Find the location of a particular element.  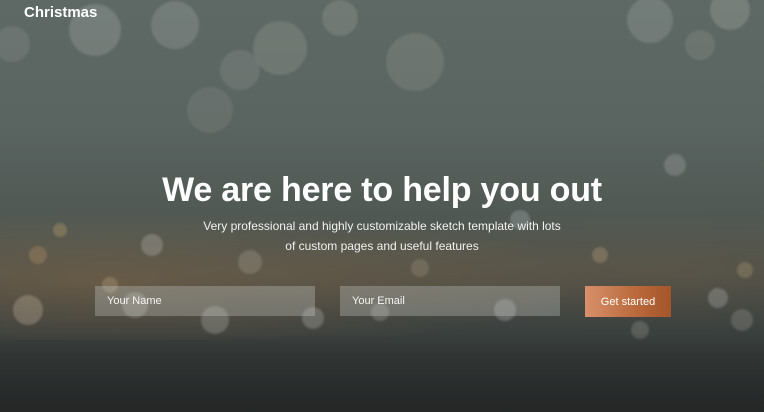

hero-subtitle-line-2: of custom pages and useful features is located at coordinates (382, 246).